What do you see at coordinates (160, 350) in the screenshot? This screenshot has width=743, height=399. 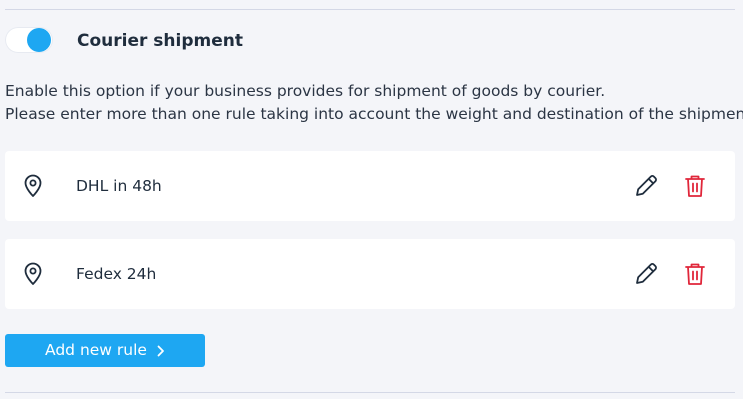 I see `chevron-right-icon` at bounding box center [160, 350].